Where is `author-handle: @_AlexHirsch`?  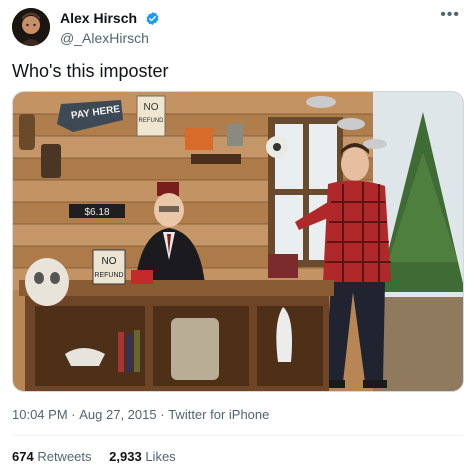
author-handle: @_AlexHirsch is located at coordinates (110, 38).